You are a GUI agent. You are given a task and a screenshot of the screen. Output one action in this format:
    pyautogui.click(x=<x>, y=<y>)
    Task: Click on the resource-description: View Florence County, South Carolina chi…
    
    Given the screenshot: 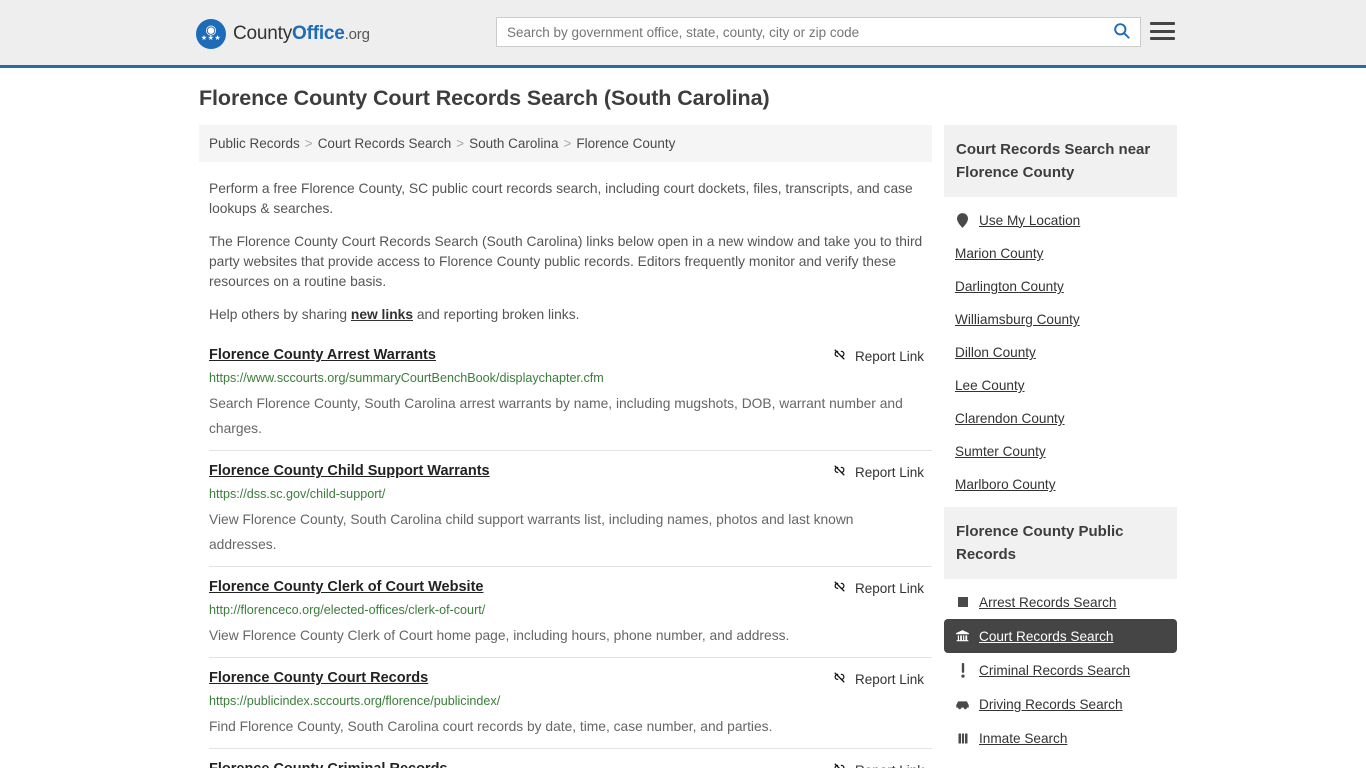 What is the action you would take?
    pyautogui.click(x=531, y=532)
    